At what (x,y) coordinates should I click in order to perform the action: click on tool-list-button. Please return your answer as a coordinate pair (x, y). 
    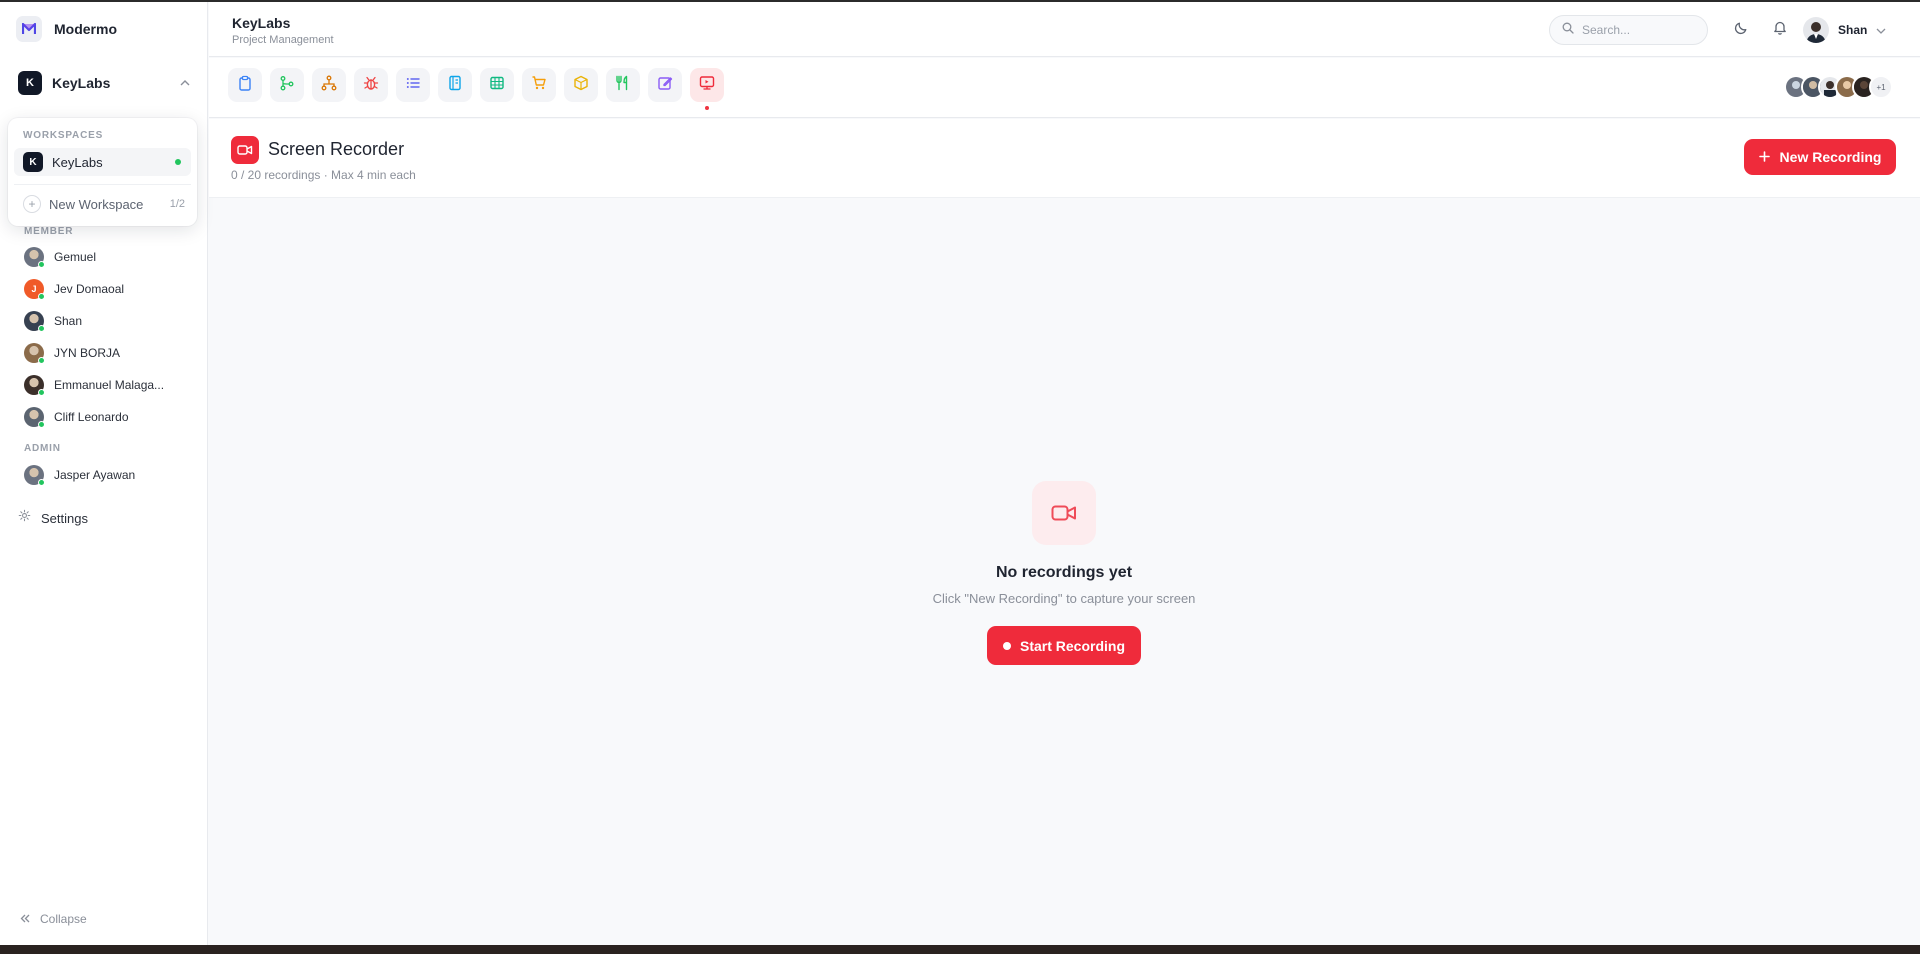
    Looking at the image, I should click on (413, 85).